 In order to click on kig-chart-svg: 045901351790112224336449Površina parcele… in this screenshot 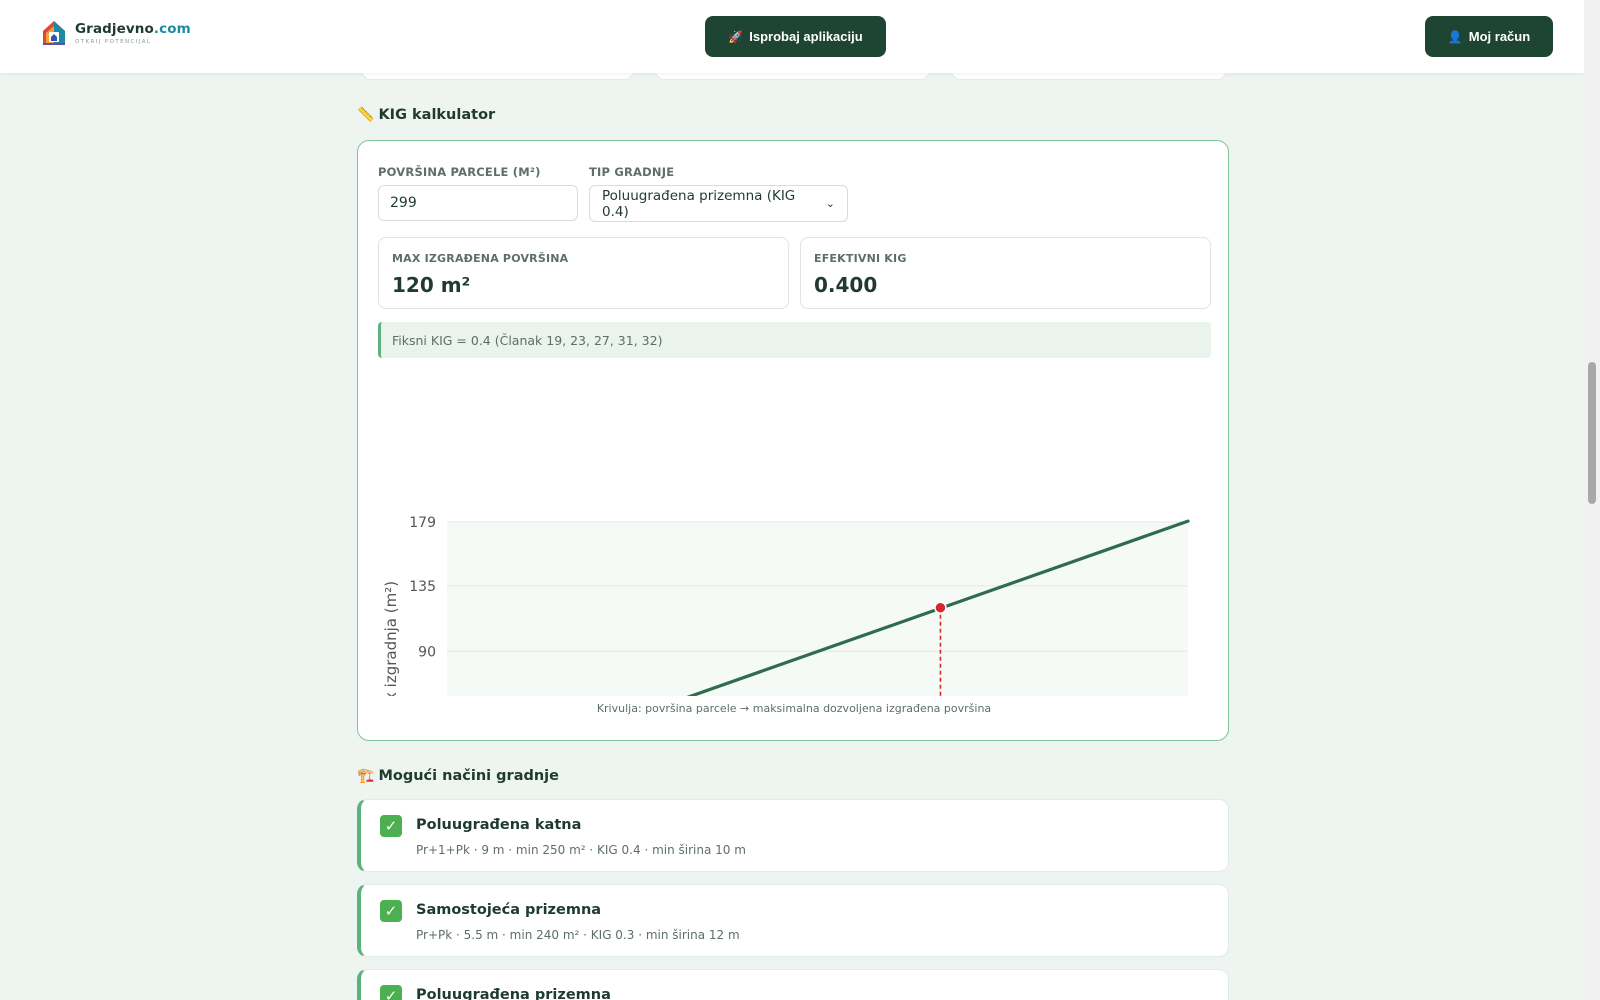, I will do `click(786, 605)`.